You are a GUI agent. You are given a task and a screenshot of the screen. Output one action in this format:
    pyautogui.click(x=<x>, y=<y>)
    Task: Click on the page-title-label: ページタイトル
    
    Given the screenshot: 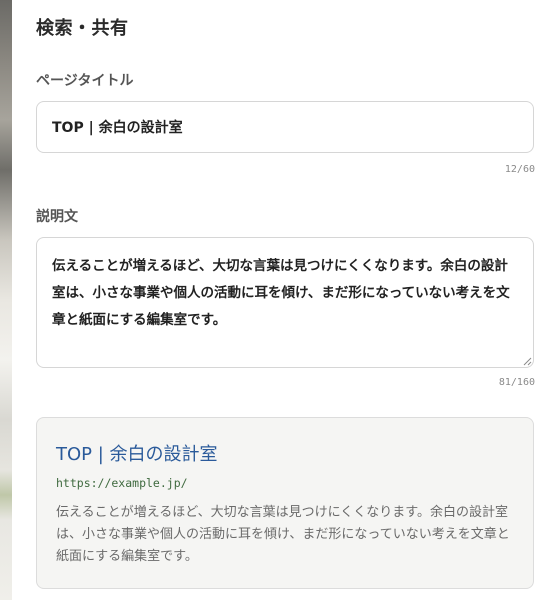 What is the action you would take?
    pyautogui.click(x=85, y=81)
    